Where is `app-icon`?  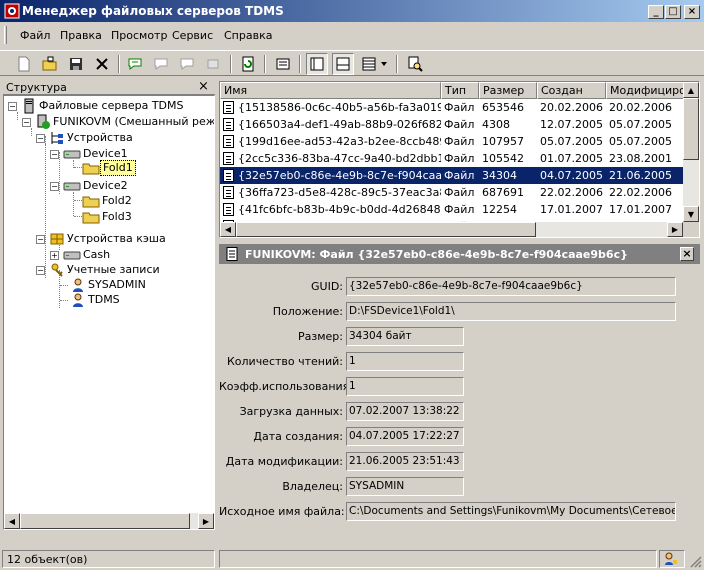 app-icon is located at coordinates (12, 11).